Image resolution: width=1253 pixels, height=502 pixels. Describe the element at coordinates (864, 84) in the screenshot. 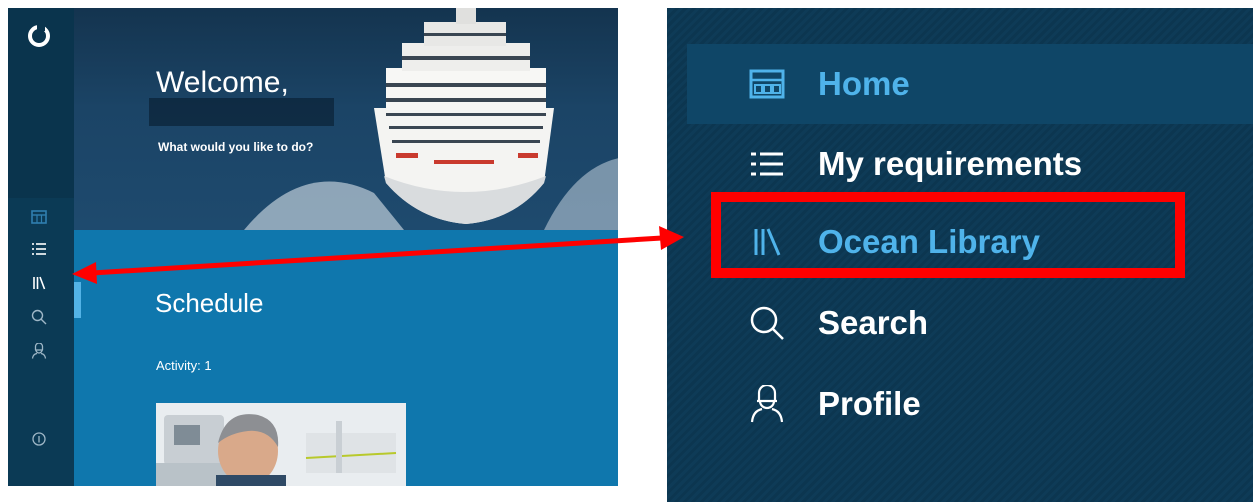

I see `menu-item-home: Home` at that location.